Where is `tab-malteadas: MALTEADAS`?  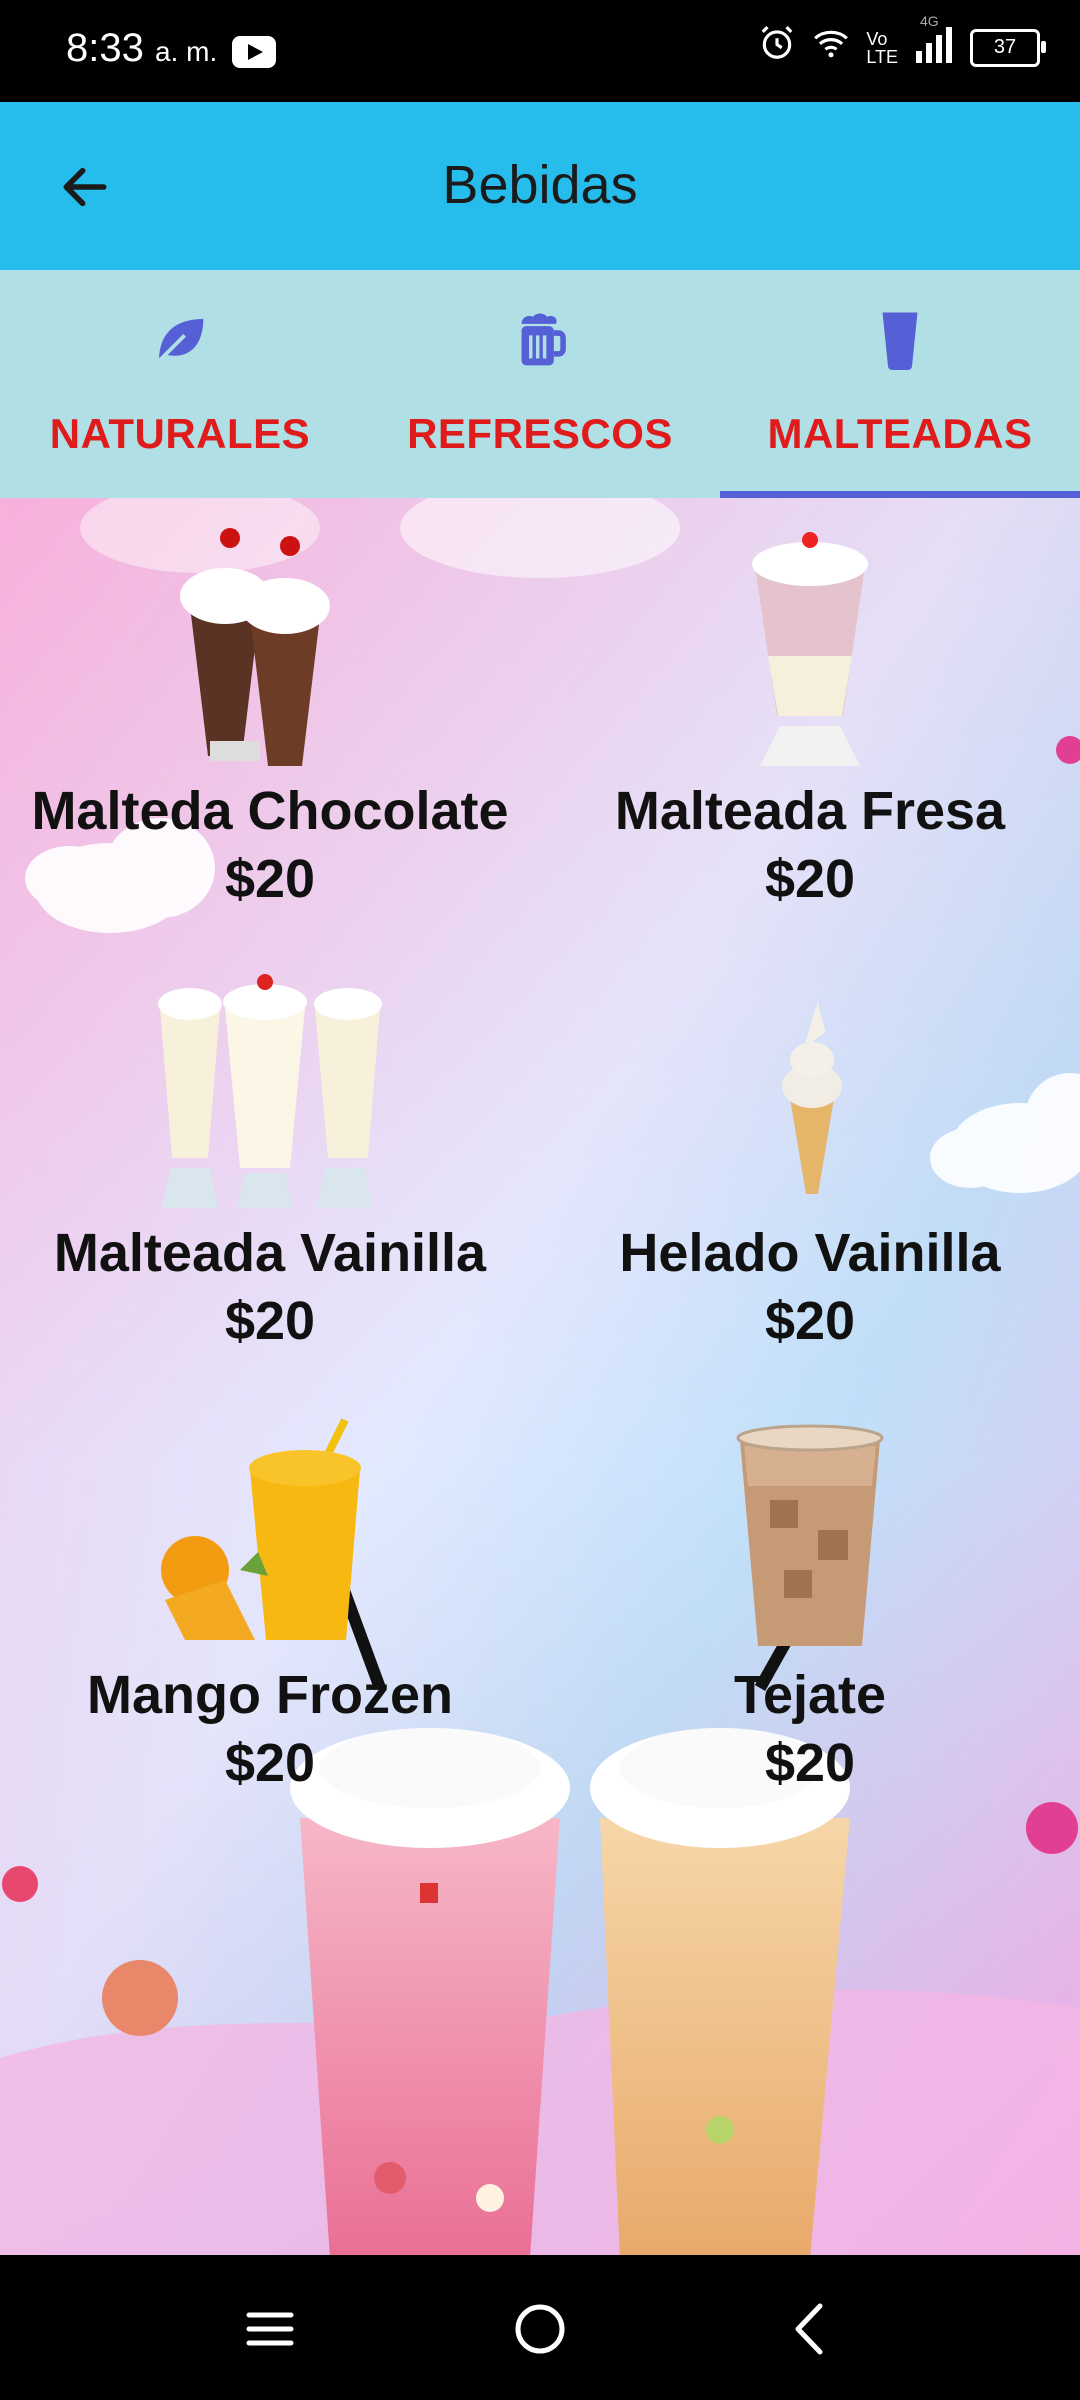 tab-malteadas: MALTEADAS is located at coordinates (900, 384).